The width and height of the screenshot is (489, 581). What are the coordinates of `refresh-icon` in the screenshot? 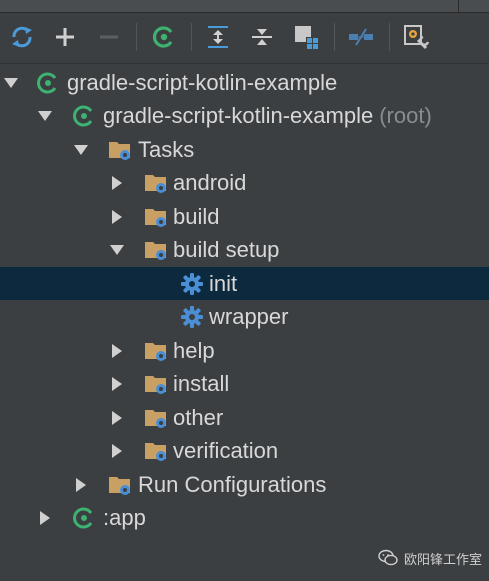 It's located at (22, 37).